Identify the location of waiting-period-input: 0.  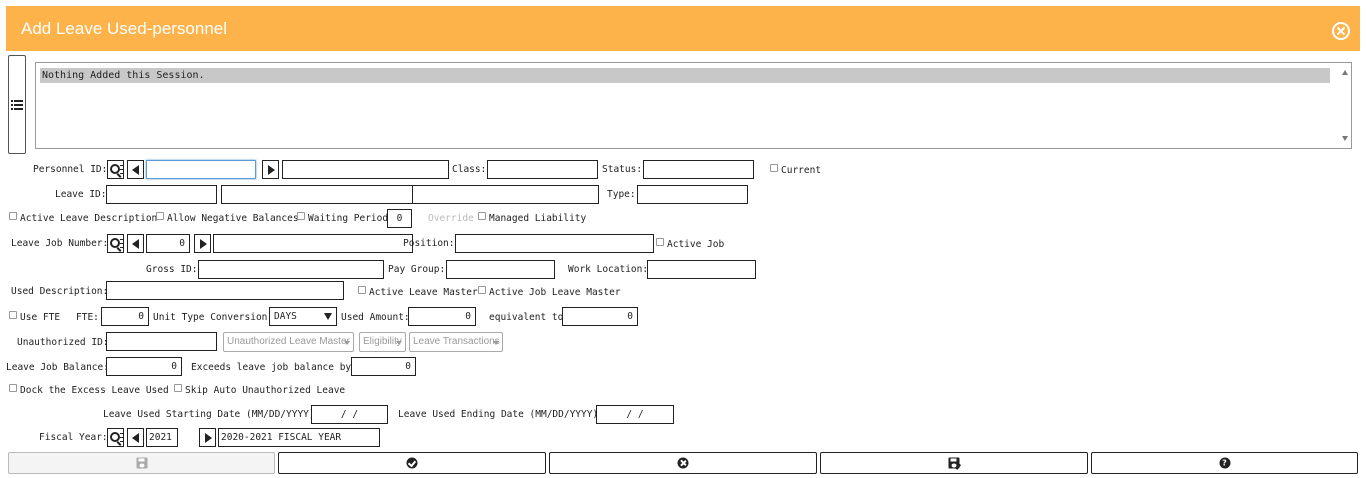
(399, 218).